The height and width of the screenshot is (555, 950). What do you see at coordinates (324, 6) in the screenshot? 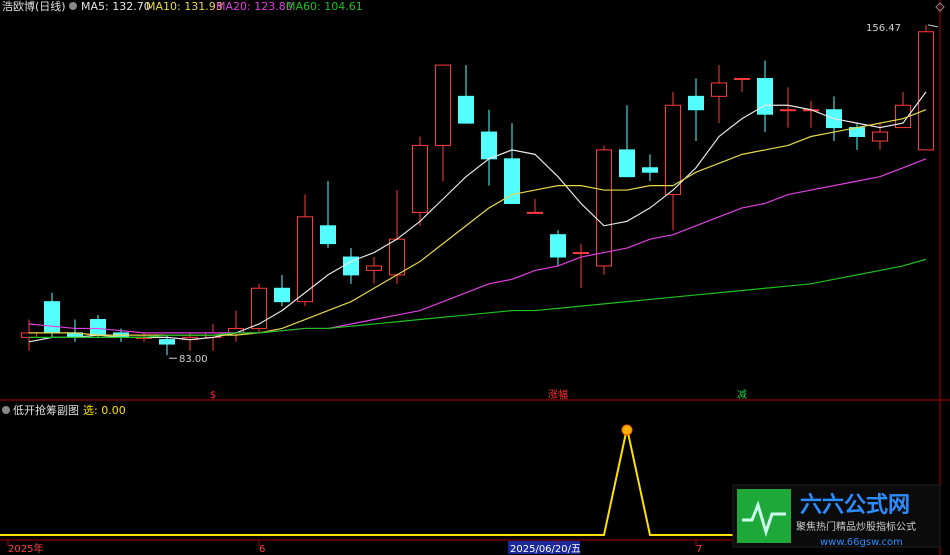
I see `ma60-label: MA60: 104.61` at bounding box center [324, 6].